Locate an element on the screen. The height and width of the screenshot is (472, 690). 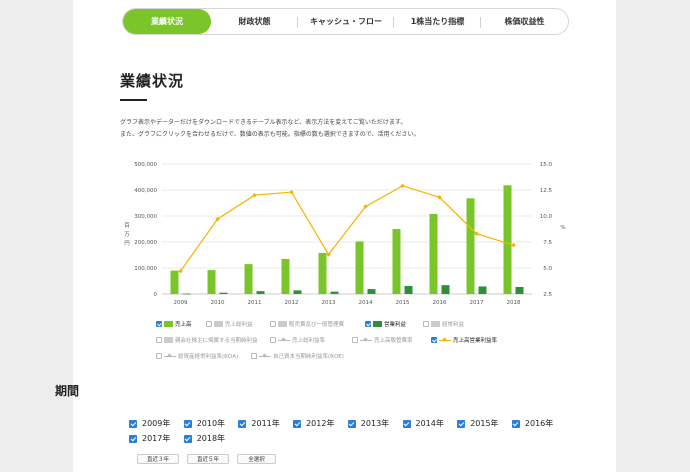
tab-financial-position: 財政状態 is located at coordinates (254, 21).